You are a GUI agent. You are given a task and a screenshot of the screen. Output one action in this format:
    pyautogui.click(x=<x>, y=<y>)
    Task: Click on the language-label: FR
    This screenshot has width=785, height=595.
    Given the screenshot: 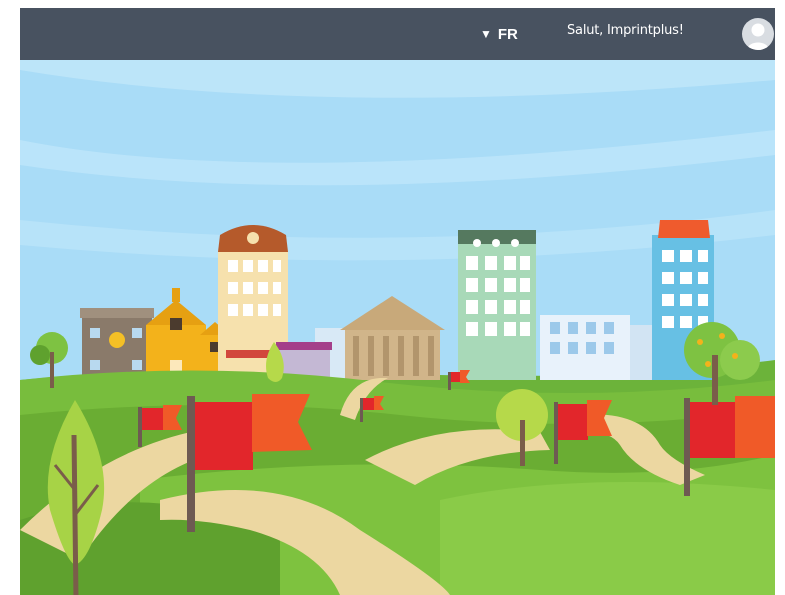 What is the action you would take?
    pyautogui.click(x=507, y=34)
    